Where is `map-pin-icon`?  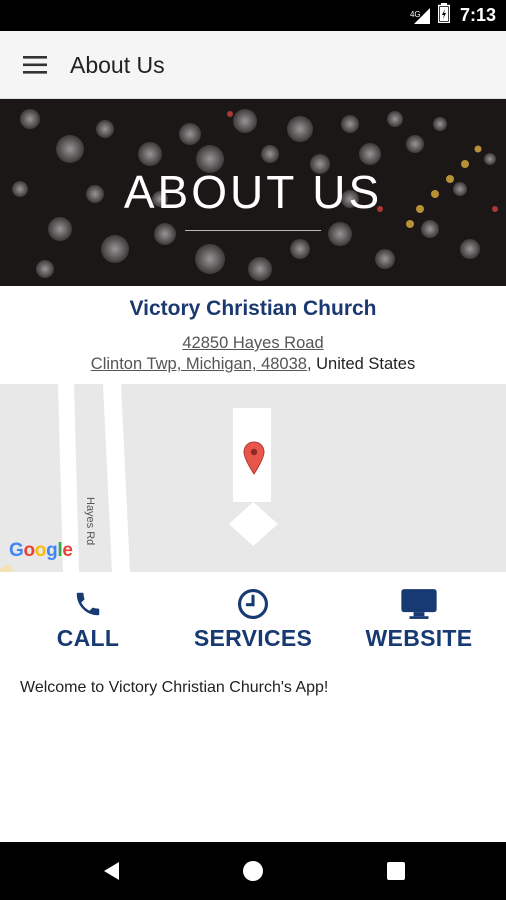 map-pin-icon is located at coordinates (254, 458).